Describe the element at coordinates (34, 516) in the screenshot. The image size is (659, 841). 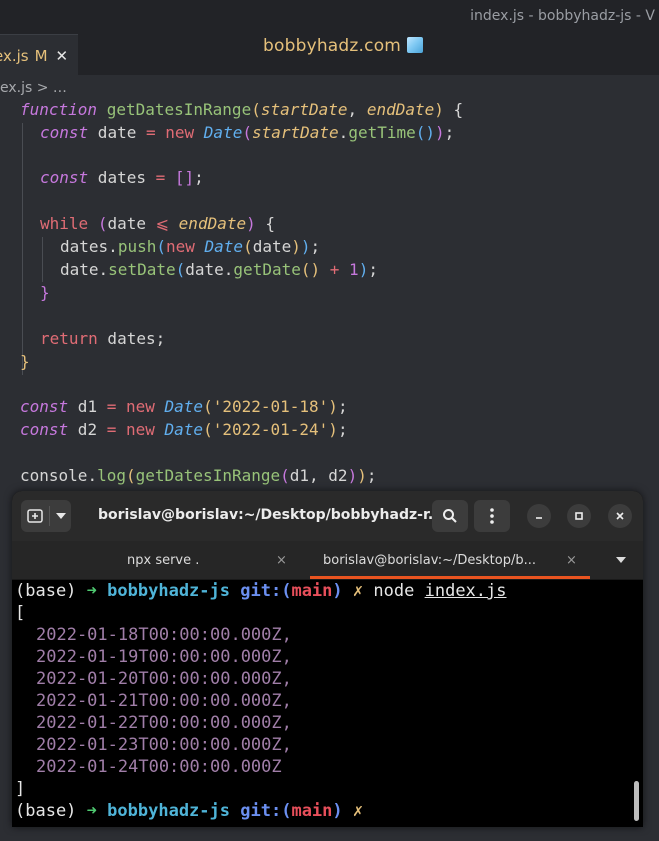
I see `new-tab-icon` at that location.